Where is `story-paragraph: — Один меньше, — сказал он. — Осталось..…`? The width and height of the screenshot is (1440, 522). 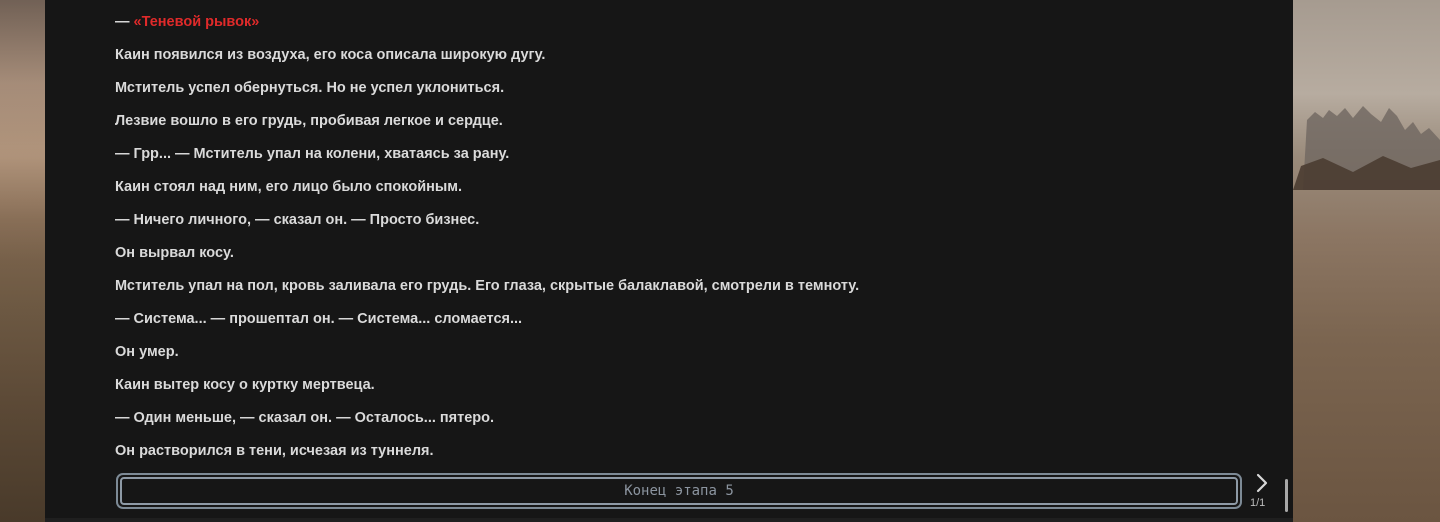 story-paragraph: — Один меньше, — сказал он. — Осталось..… is located at coordinates (305, 418).